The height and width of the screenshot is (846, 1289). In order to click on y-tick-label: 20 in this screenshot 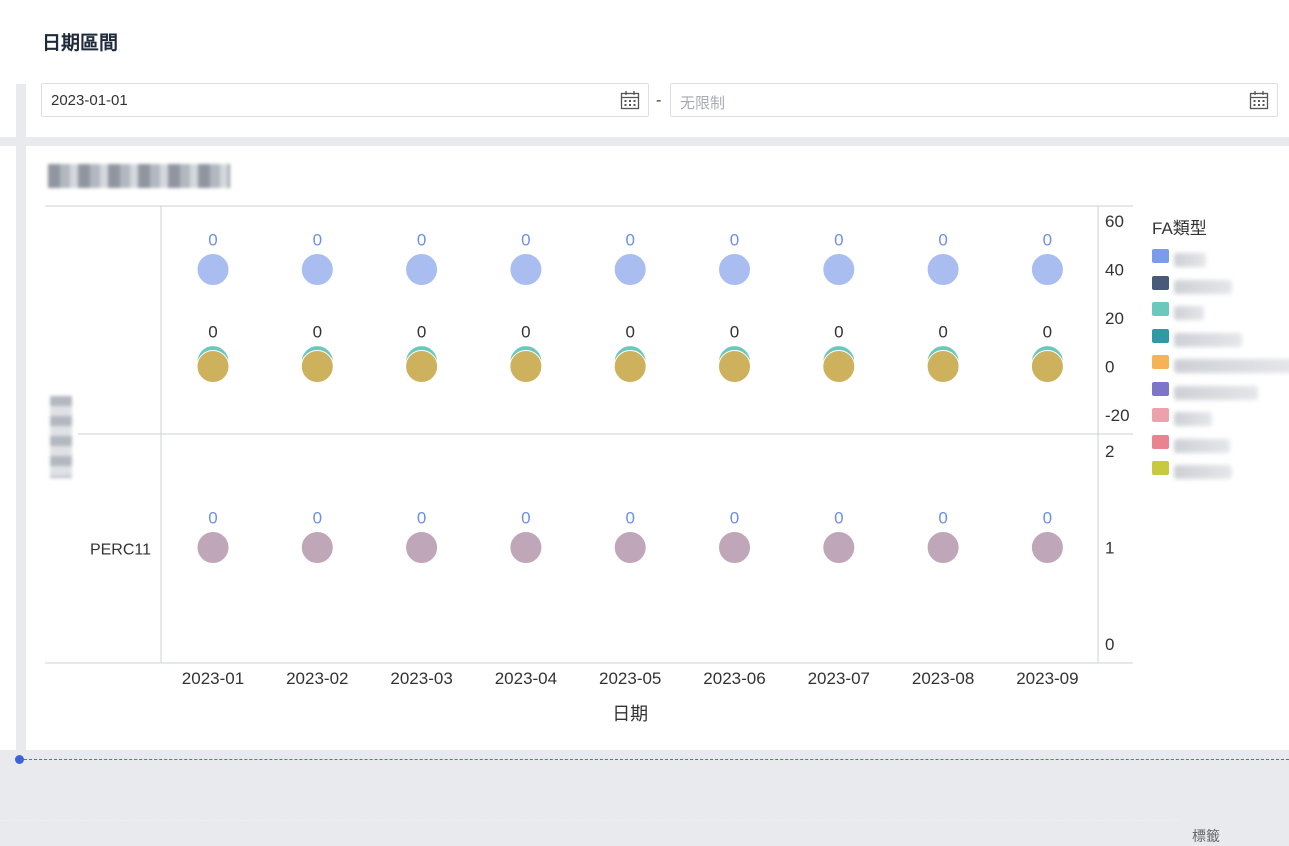, I will do `click(1114, 318)`.